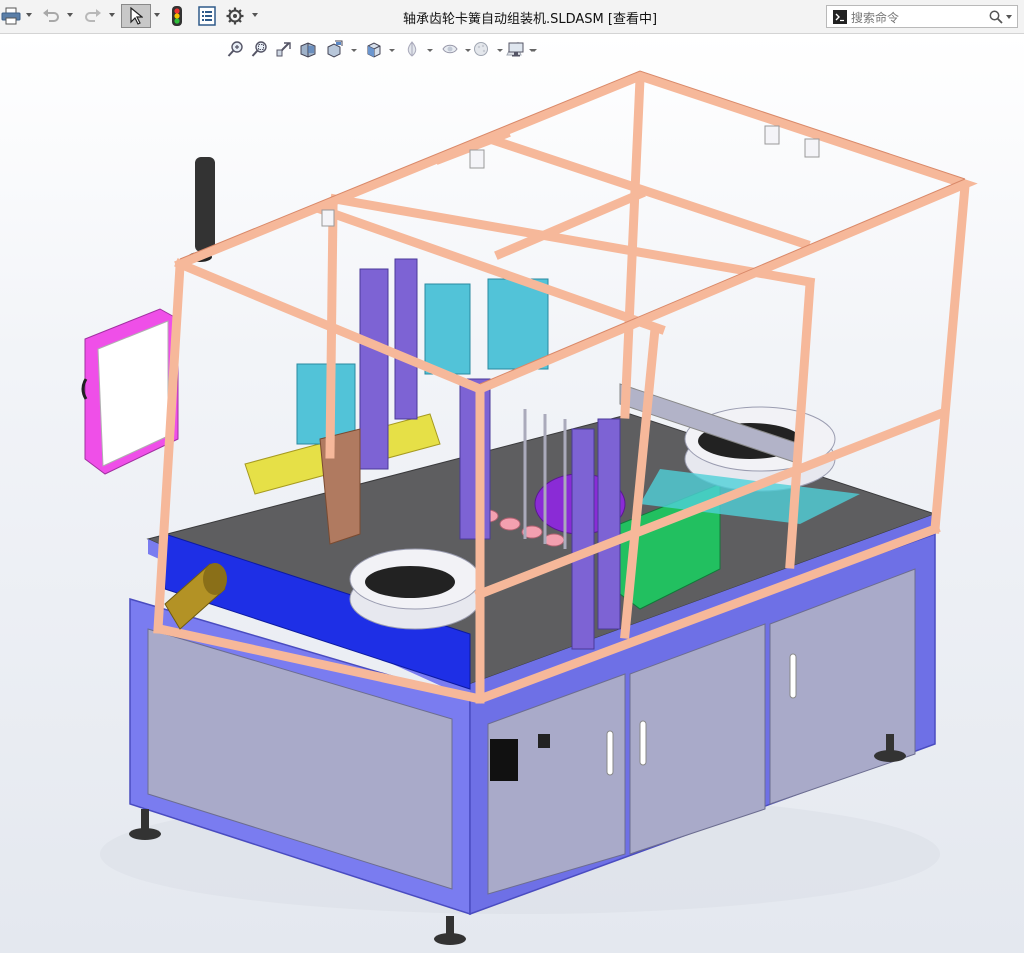  Describe the element at coordinates (112, 15) in the screenshot. I see `redo-dropdown-icon` at that location.